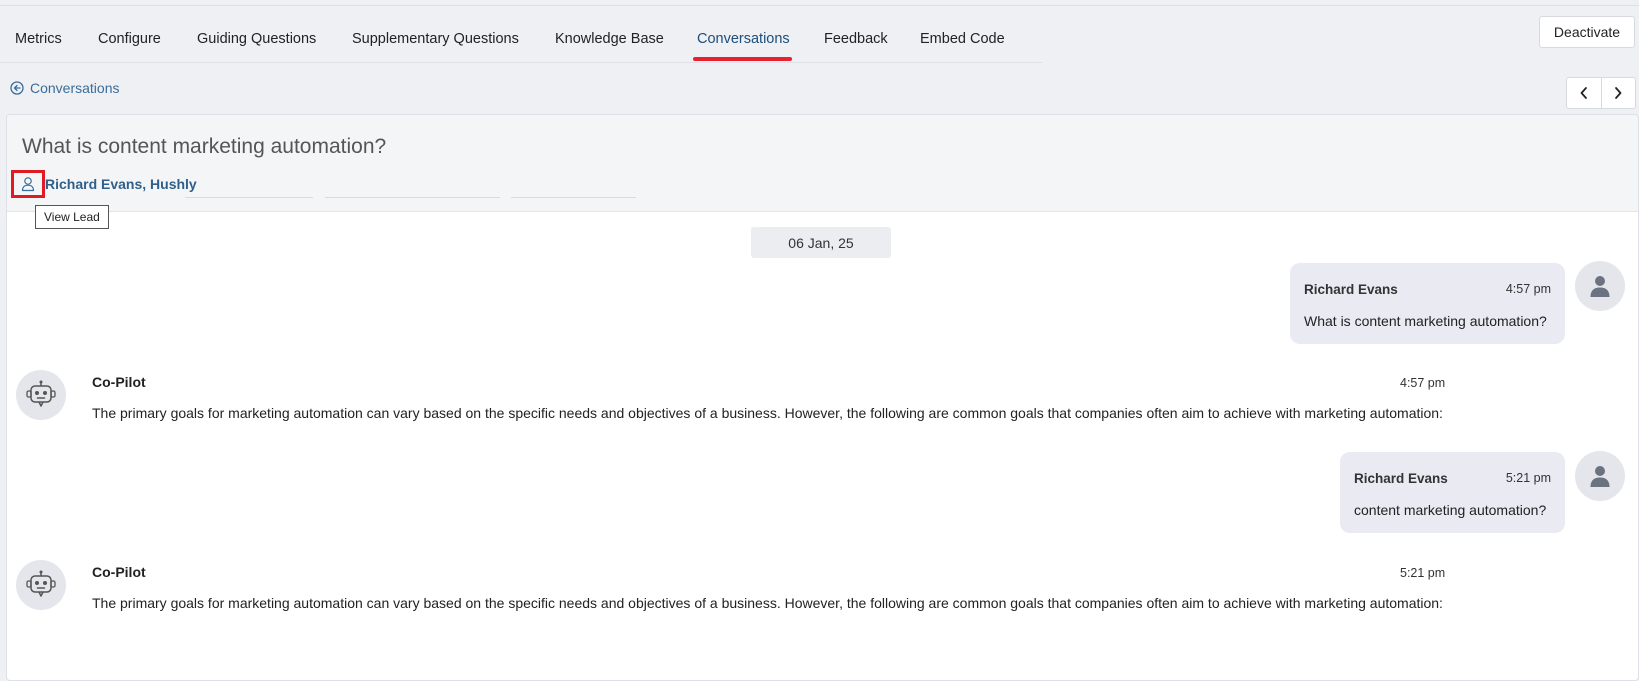 This screenshot has height=681, width=1639. Describe the element at coordinates (742, 59) in the screenshot. I see `active-tab-indicator` at that location.